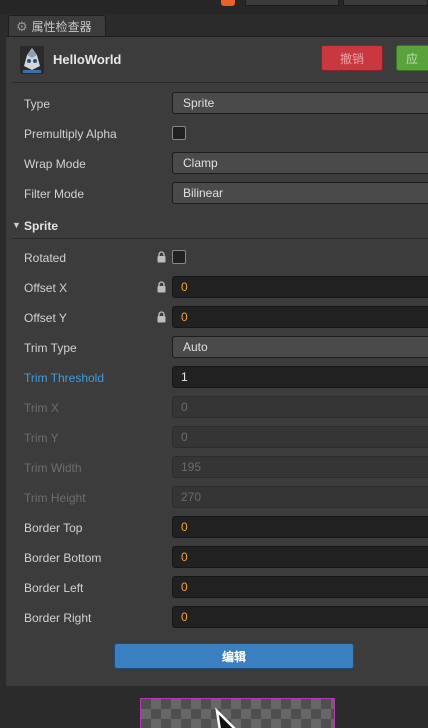 Image resolution: width=428 pixels, height=728 pixels. Describe the element at coordinates (54, 588) in the screenshot. I see `field-label: Border Left` at that location.